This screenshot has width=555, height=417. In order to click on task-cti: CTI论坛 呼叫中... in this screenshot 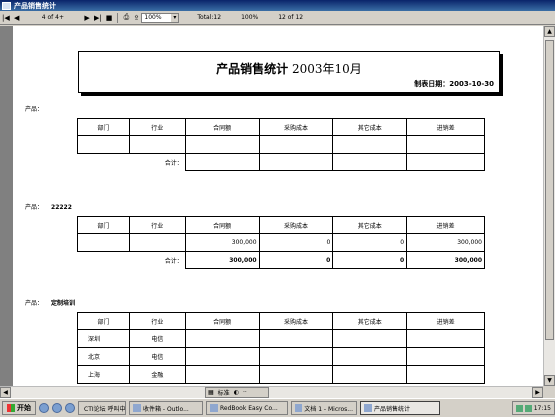, I will do `click(102, 408)`.